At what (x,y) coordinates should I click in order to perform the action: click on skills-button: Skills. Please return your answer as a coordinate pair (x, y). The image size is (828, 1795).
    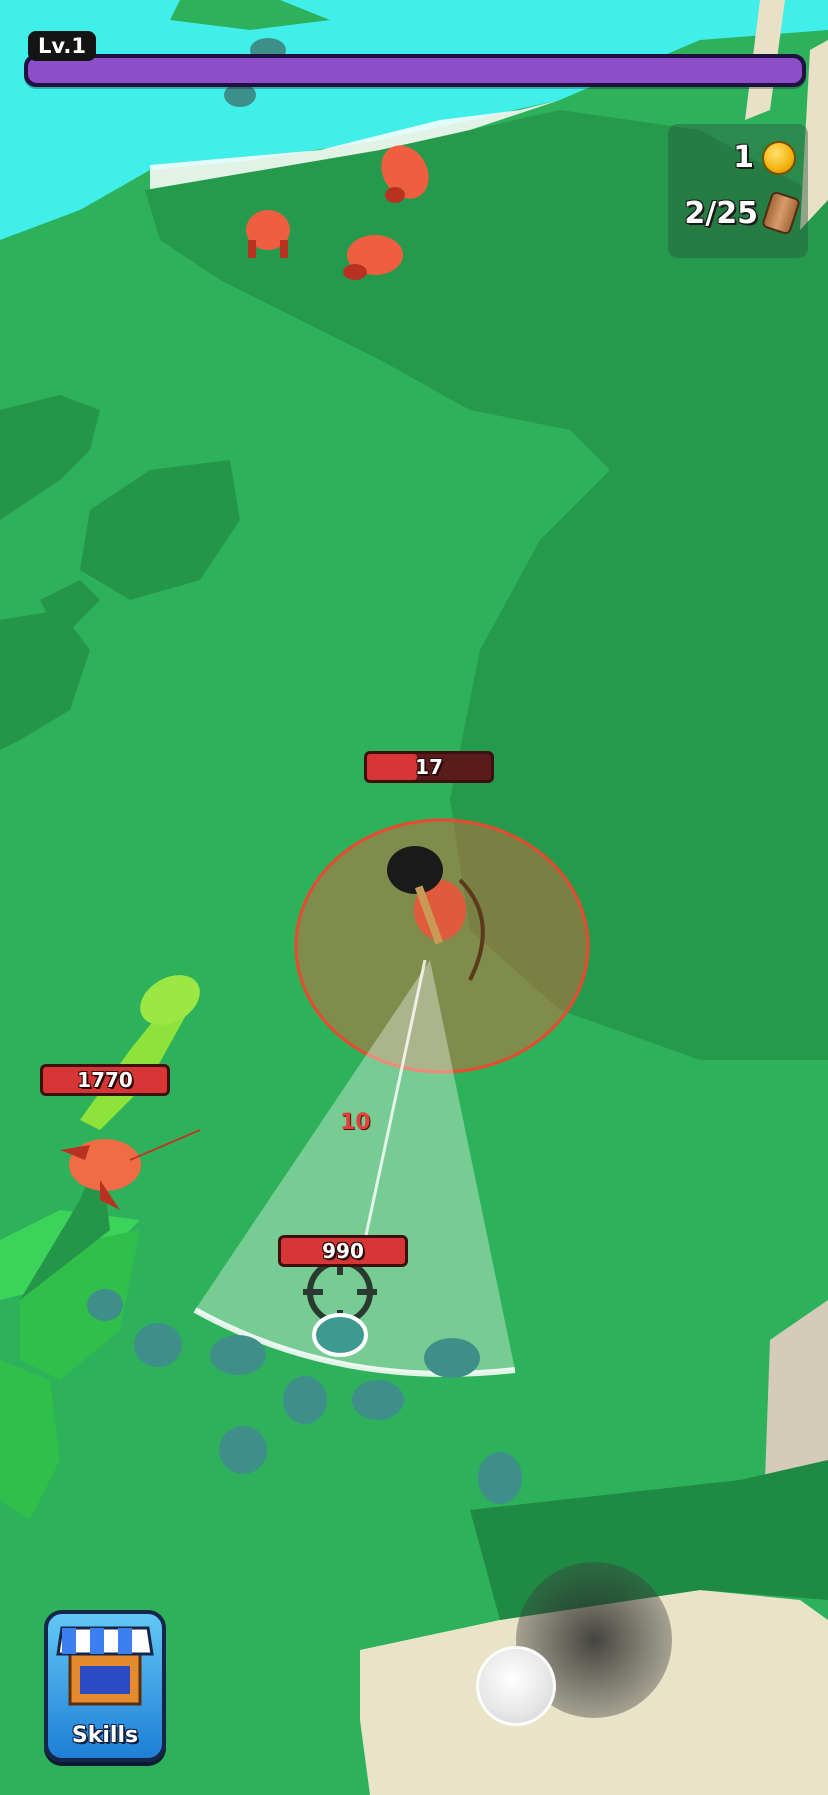
    Looking at the image, I should click on (105, 1686).